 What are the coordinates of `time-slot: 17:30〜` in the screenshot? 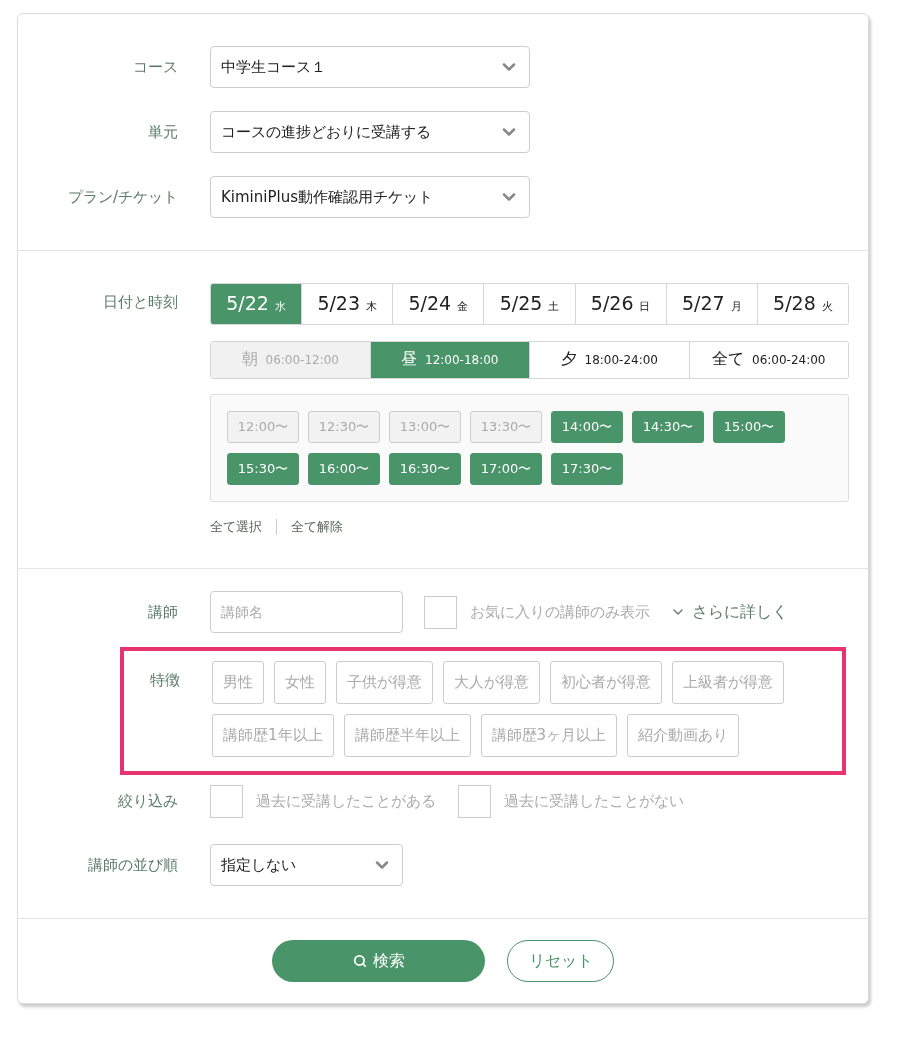 It's located at (587, 469).